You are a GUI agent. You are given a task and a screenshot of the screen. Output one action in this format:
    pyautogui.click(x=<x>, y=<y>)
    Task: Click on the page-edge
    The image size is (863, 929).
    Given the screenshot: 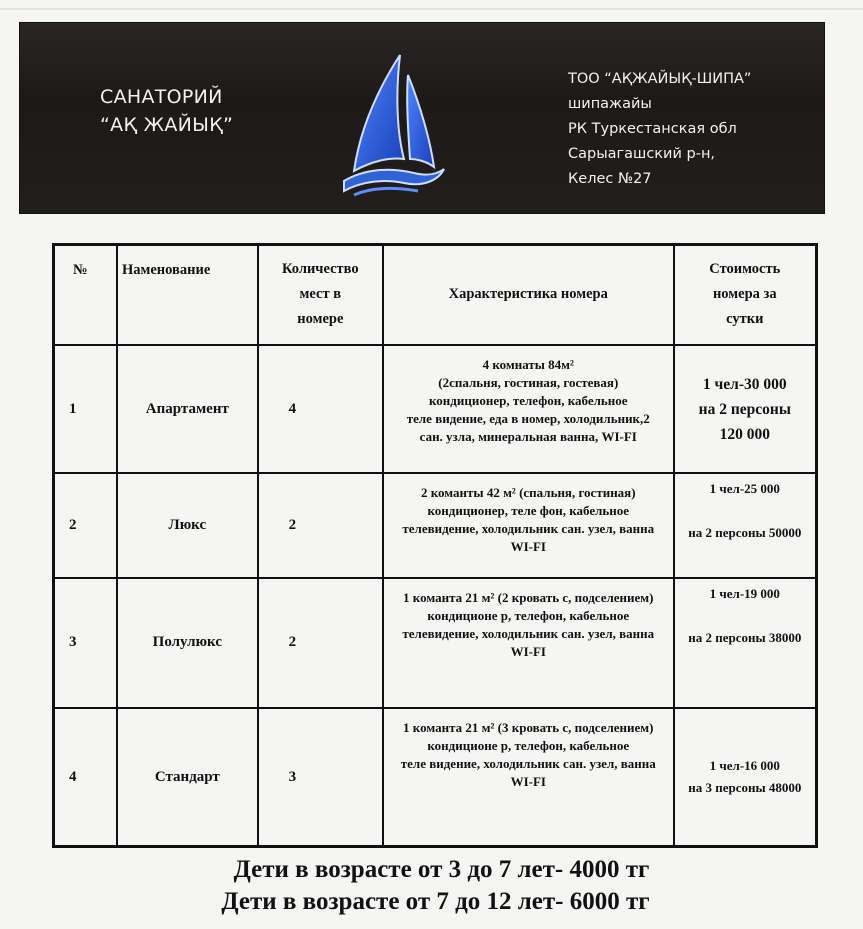 What is the action you would take?
    pyautogui.click(x=431, y=9)
    